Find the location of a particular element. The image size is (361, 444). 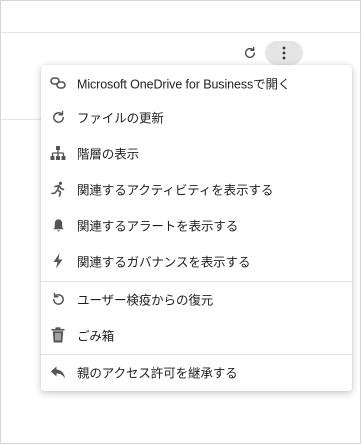

menu-item-label: 階層の表示 is located at coordinates (108, 154).